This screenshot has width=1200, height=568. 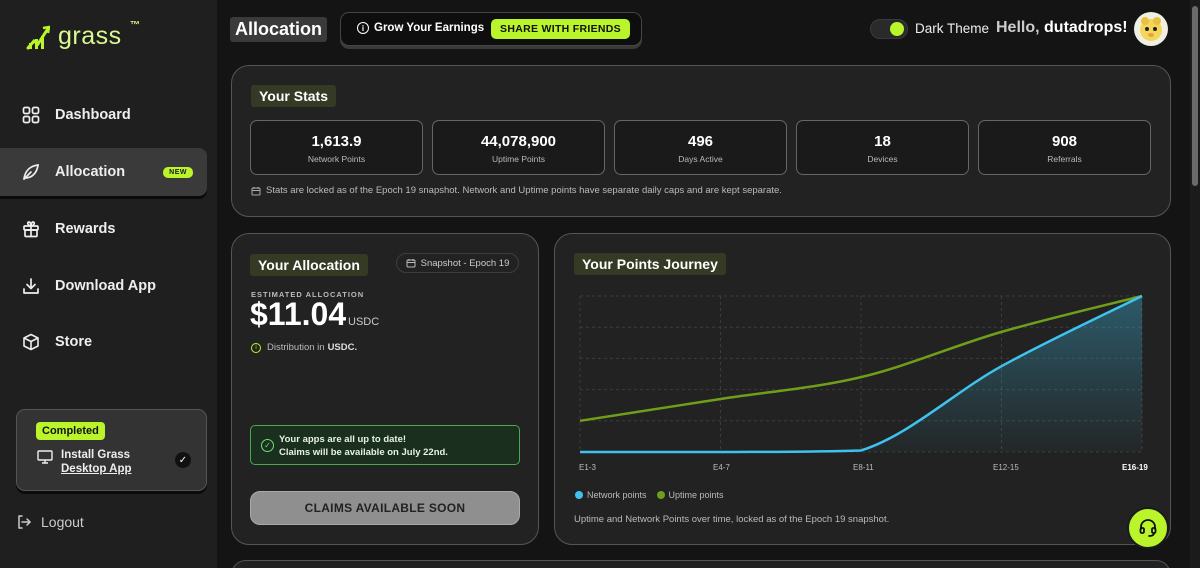 What do you see at coordinates (363, 452) in the screenshot?
I see `update-line-2: Claims will be available on July 22nd.` at bounding box center [363, 452].